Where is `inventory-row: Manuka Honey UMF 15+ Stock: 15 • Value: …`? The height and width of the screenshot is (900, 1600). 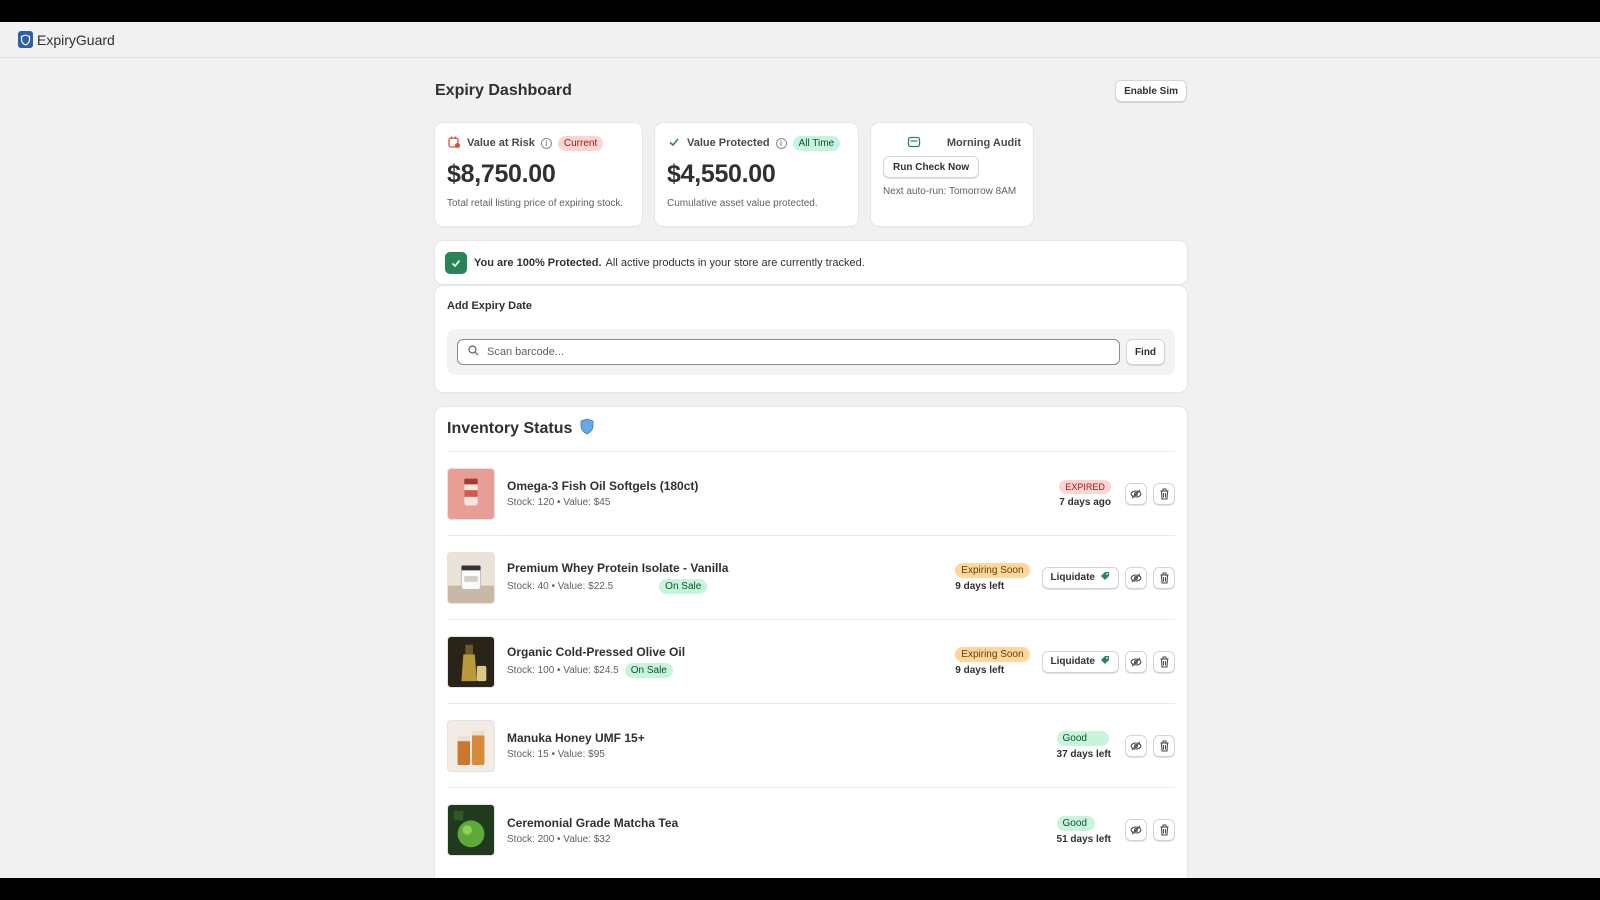
inventory-row: Manuka Honey UMF 15+ Stock: 15 • Value: … is located at coordinates (811, 746).